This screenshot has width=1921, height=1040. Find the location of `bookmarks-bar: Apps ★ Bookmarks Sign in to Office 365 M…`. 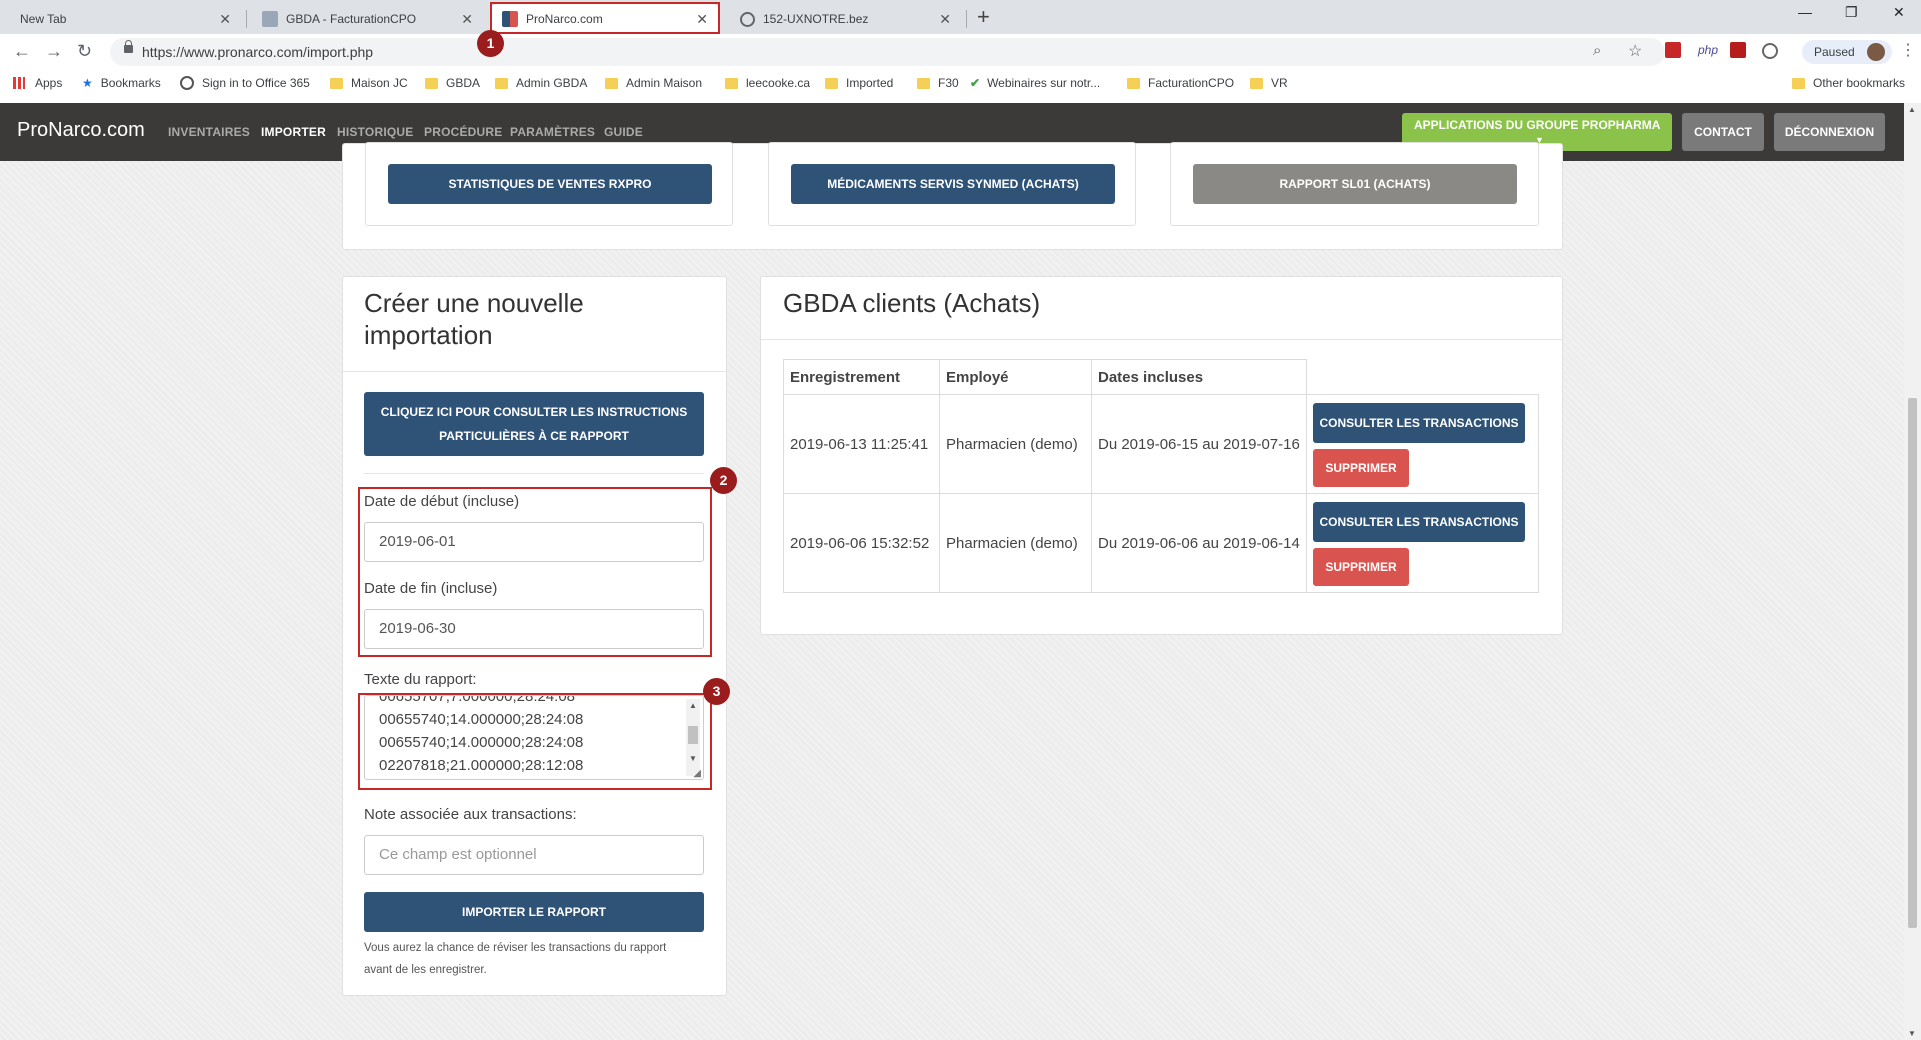

bookmarks-bar: Apps ★ Bookmarks Sign in to Office 365 M… is located at coordinates (960, 87).